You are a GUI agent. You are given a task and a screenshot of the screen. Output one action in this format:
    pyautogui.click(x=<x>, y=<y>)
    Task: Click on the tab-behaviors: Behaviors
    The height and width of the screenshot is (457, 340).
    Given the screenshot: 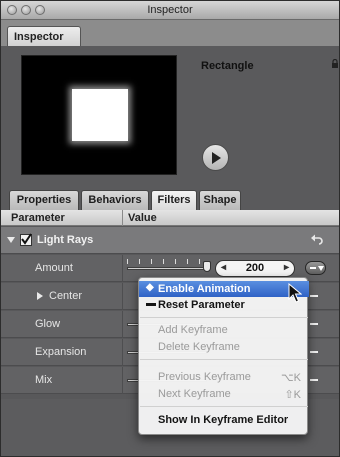 What is the action you would take?
    pyautogui.click(x=115, y=200)
    